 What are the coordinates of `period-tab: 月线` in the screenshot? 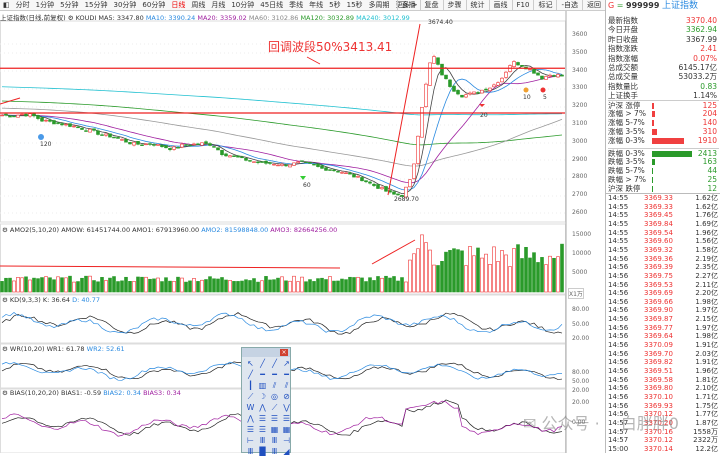 It's located at (218, 5).